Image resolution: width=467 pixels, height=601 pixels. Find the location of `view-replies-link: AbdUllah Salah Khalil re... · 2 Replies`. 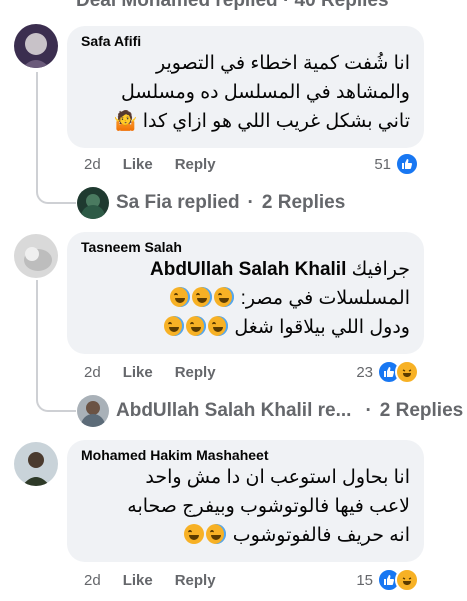

view-replies-link: AbdUllah Salah Khalil re... · 2 Replies is located at coordinates (289, 411).